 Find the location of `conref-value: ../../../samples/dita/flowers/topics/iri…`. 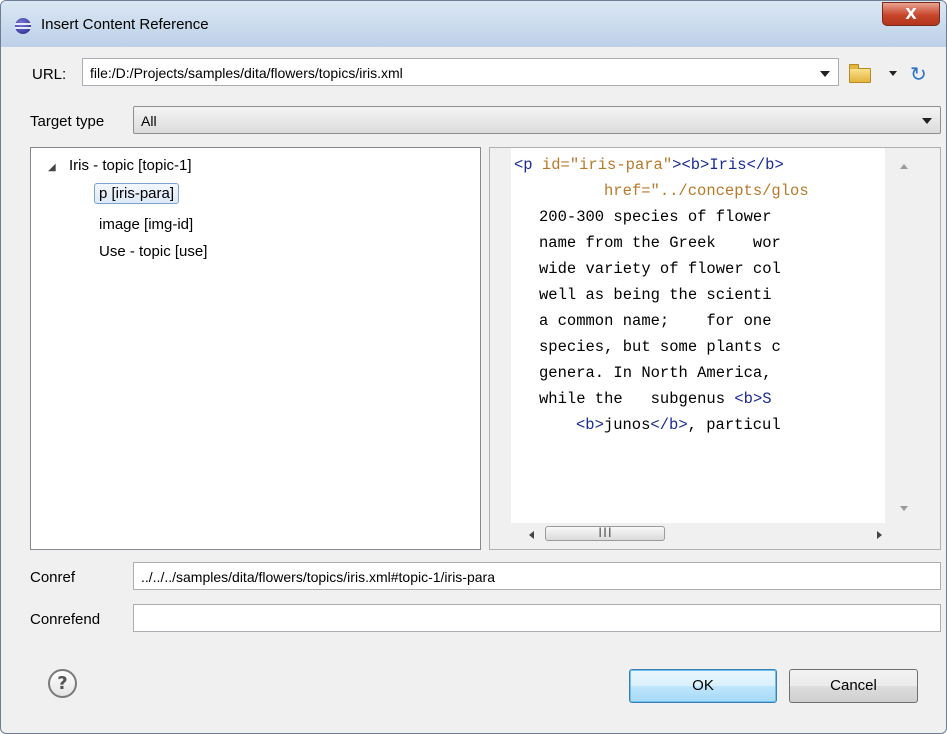

conref-value: ../../../samples/dita/flowers/topics/iri… is located at coordinates (318, 577).